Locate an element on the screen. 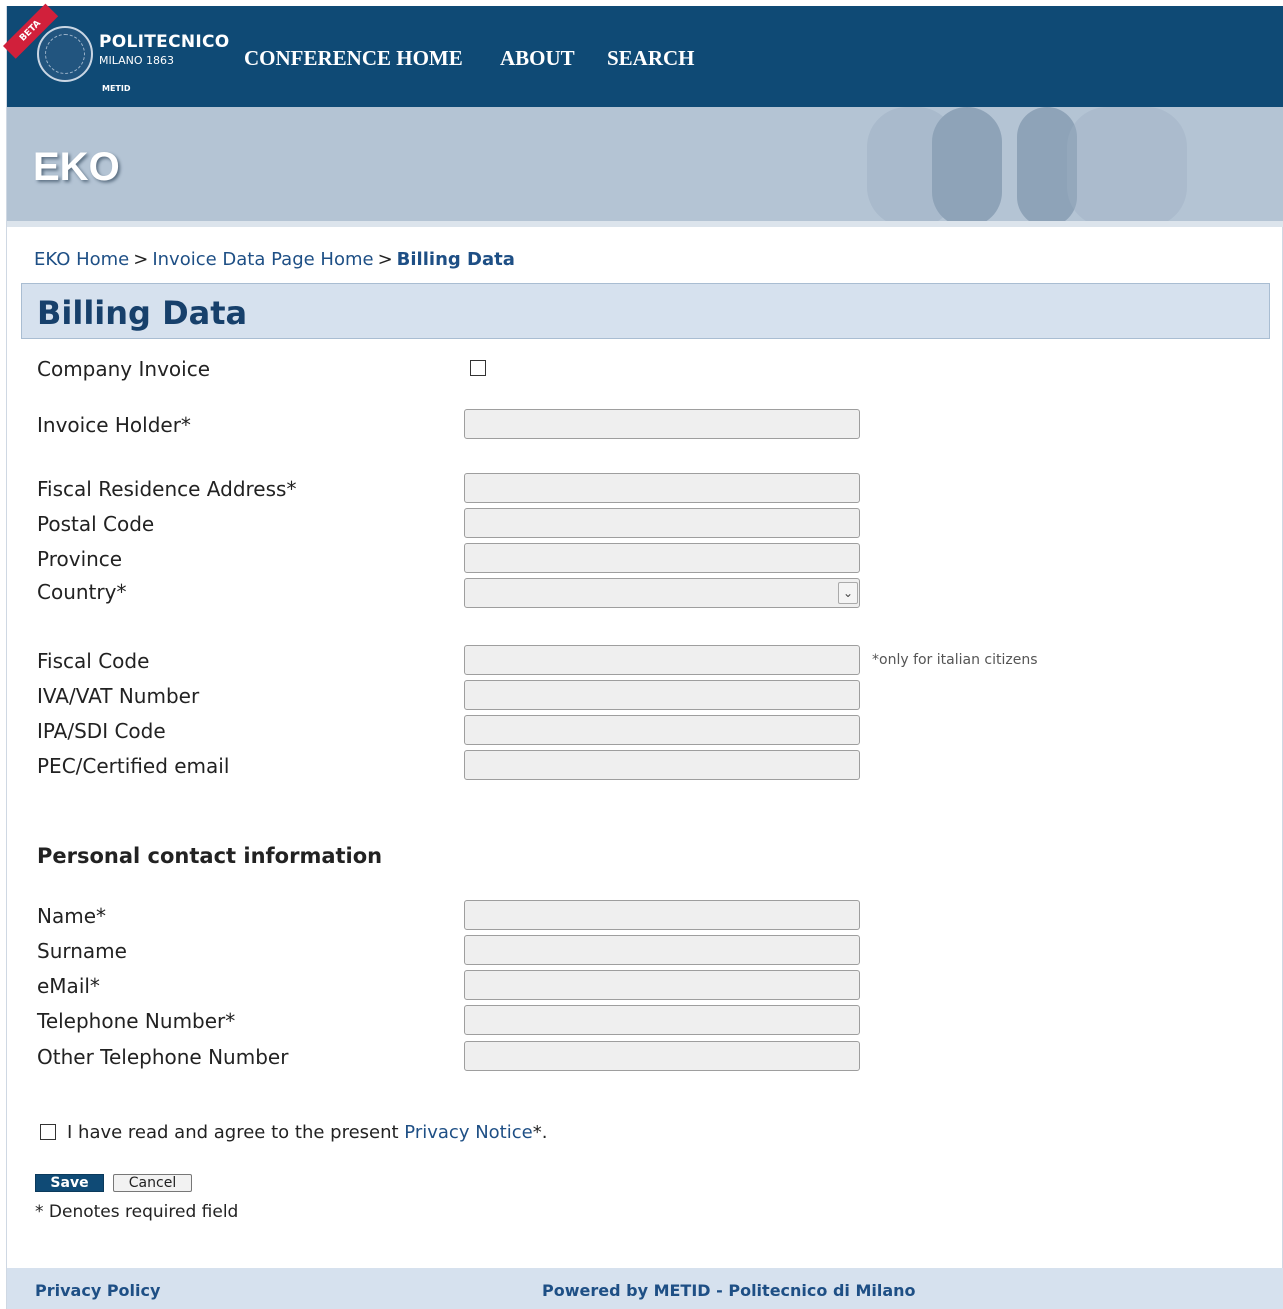 The height and width of the screenshot is (1309, 1283). page-title: Billing Data is located at coordinates (142, 313).